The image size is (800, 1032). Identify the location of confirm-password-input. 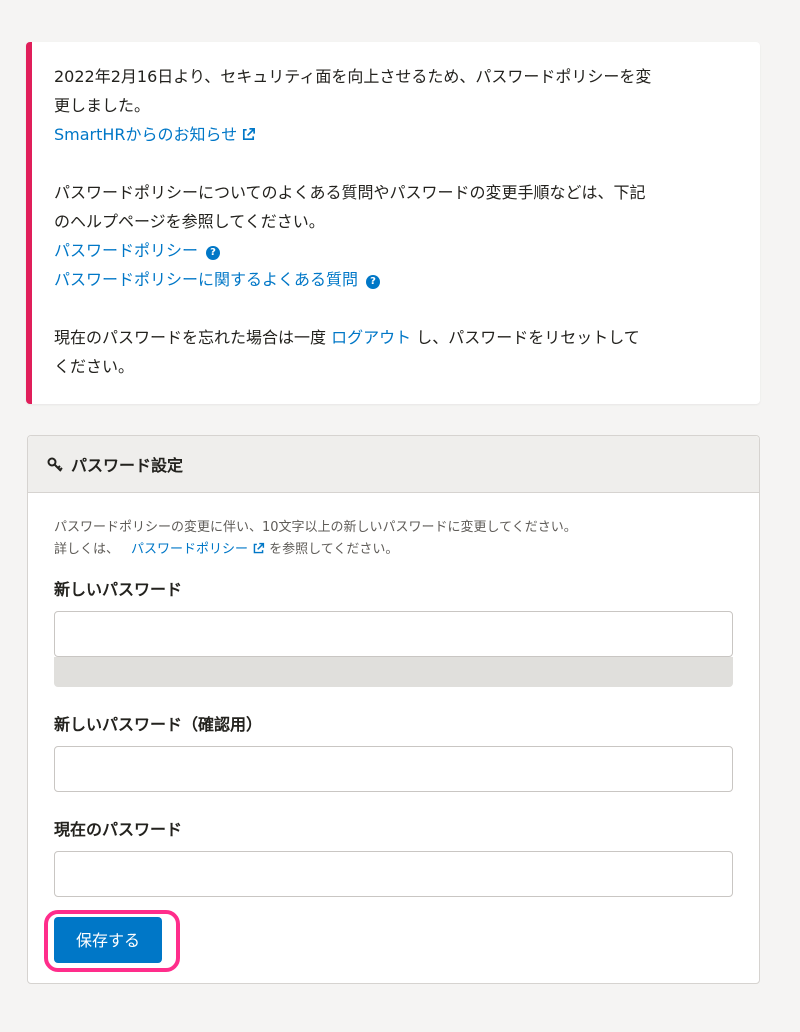
(393, 769).